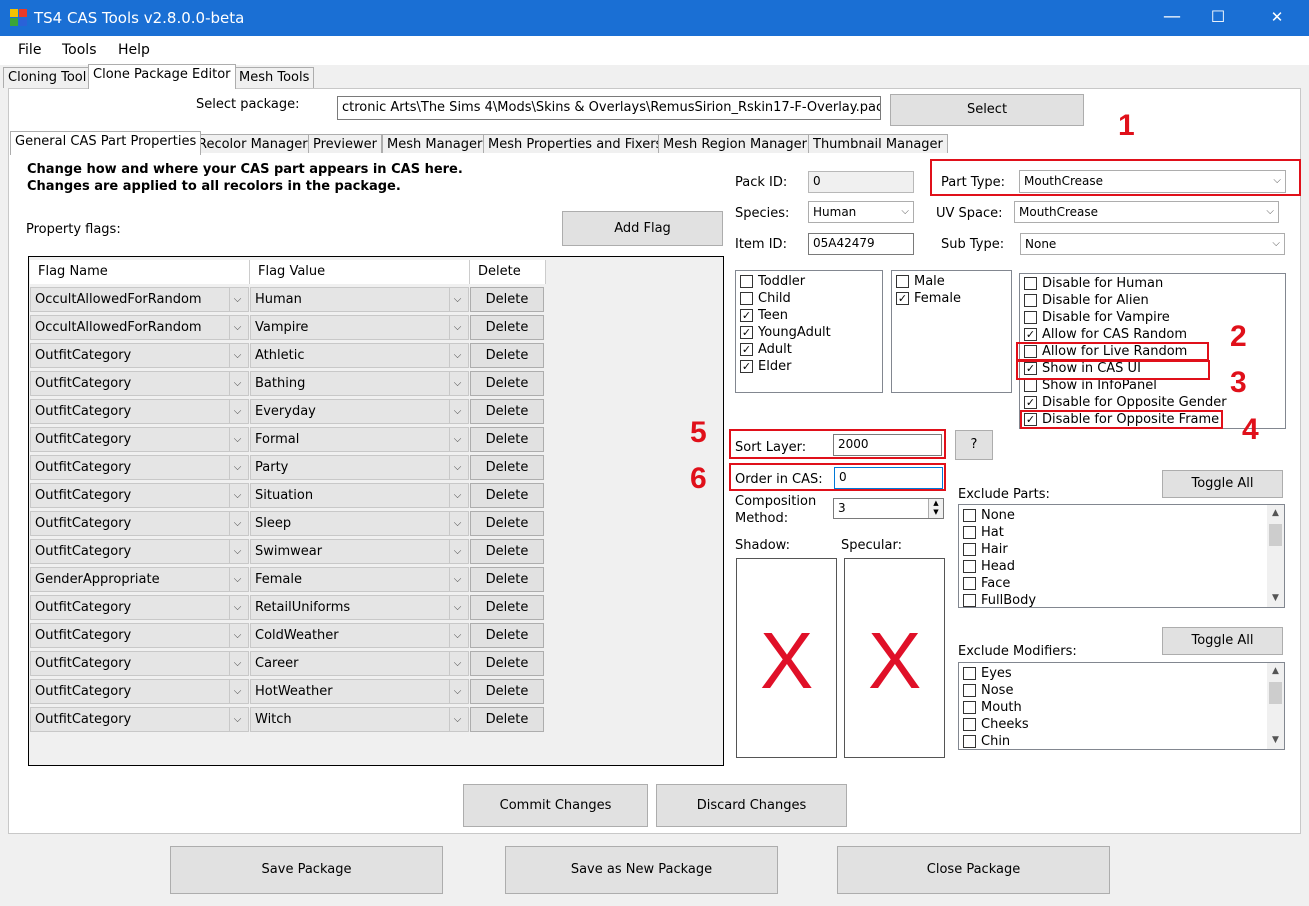 The width and height of the screenshot is (1309, 906). Describe the element at coordinates (140, 272) in the screenshot. I see `grid-header-flag-name: Flag Name` at that location.